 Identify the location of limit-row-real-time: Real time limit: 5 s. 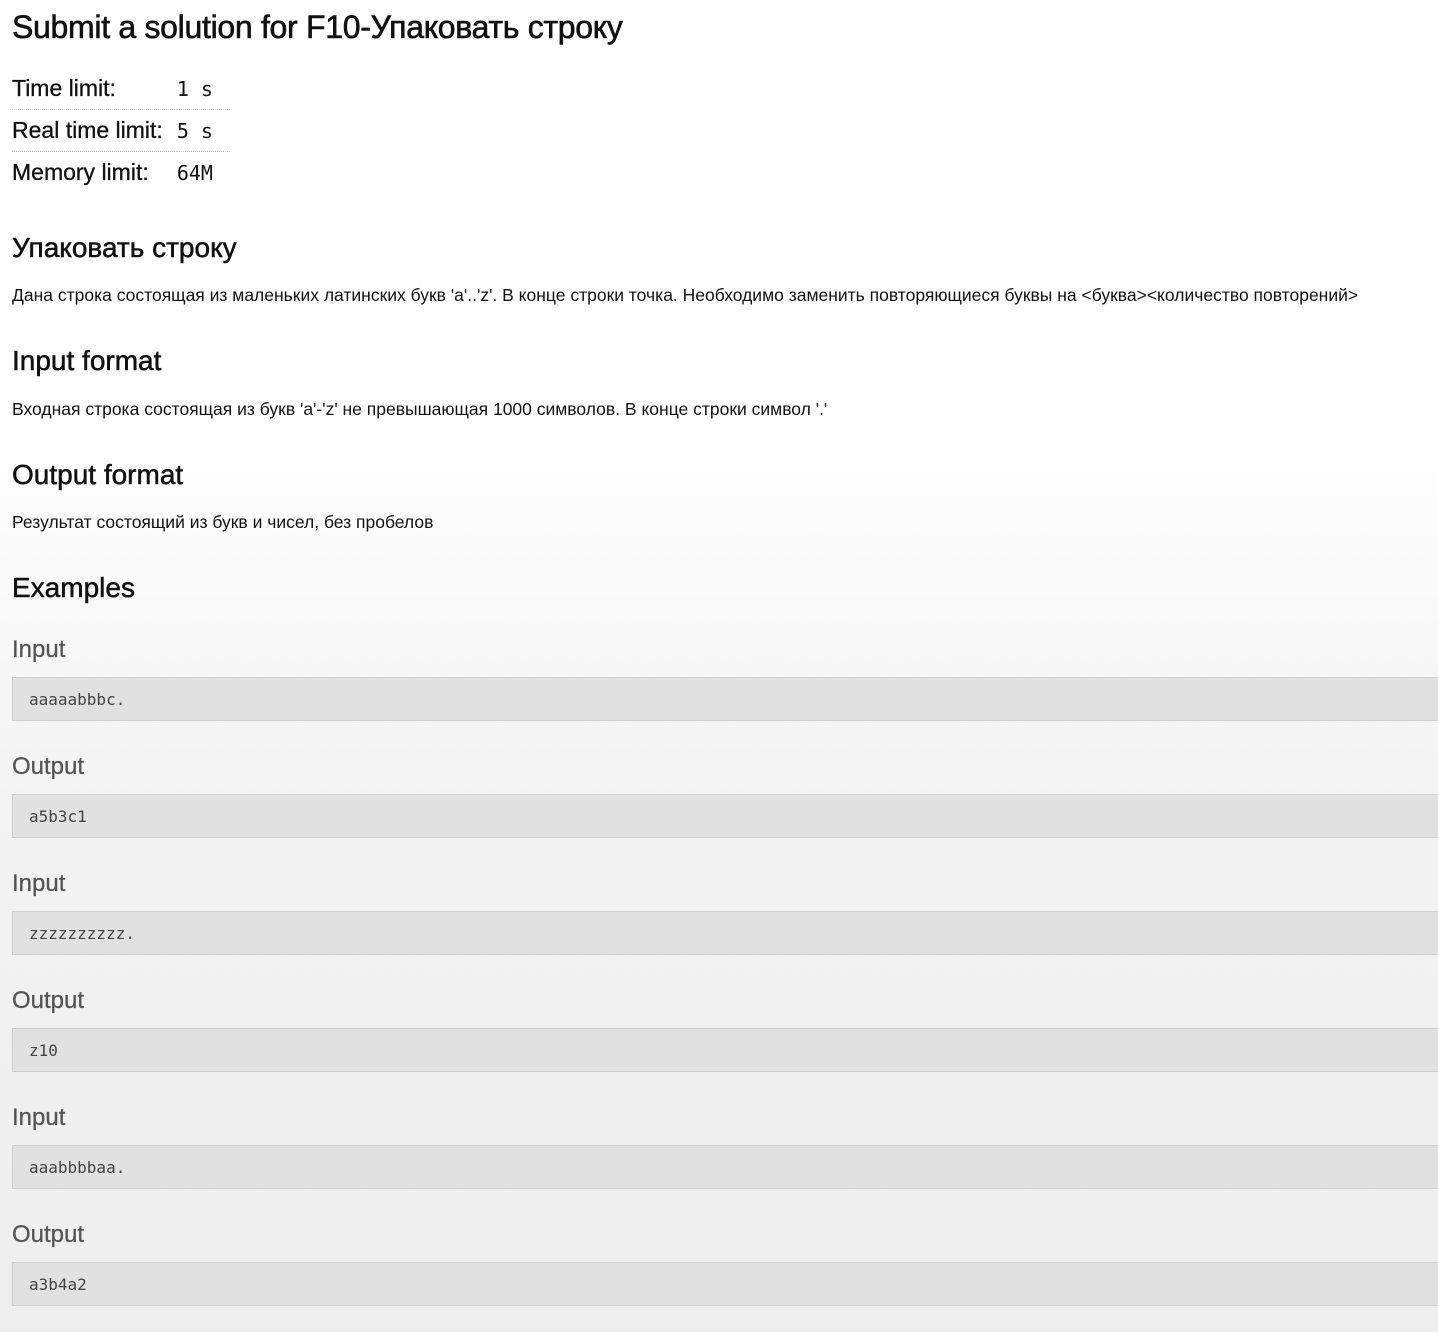
(121, 130).